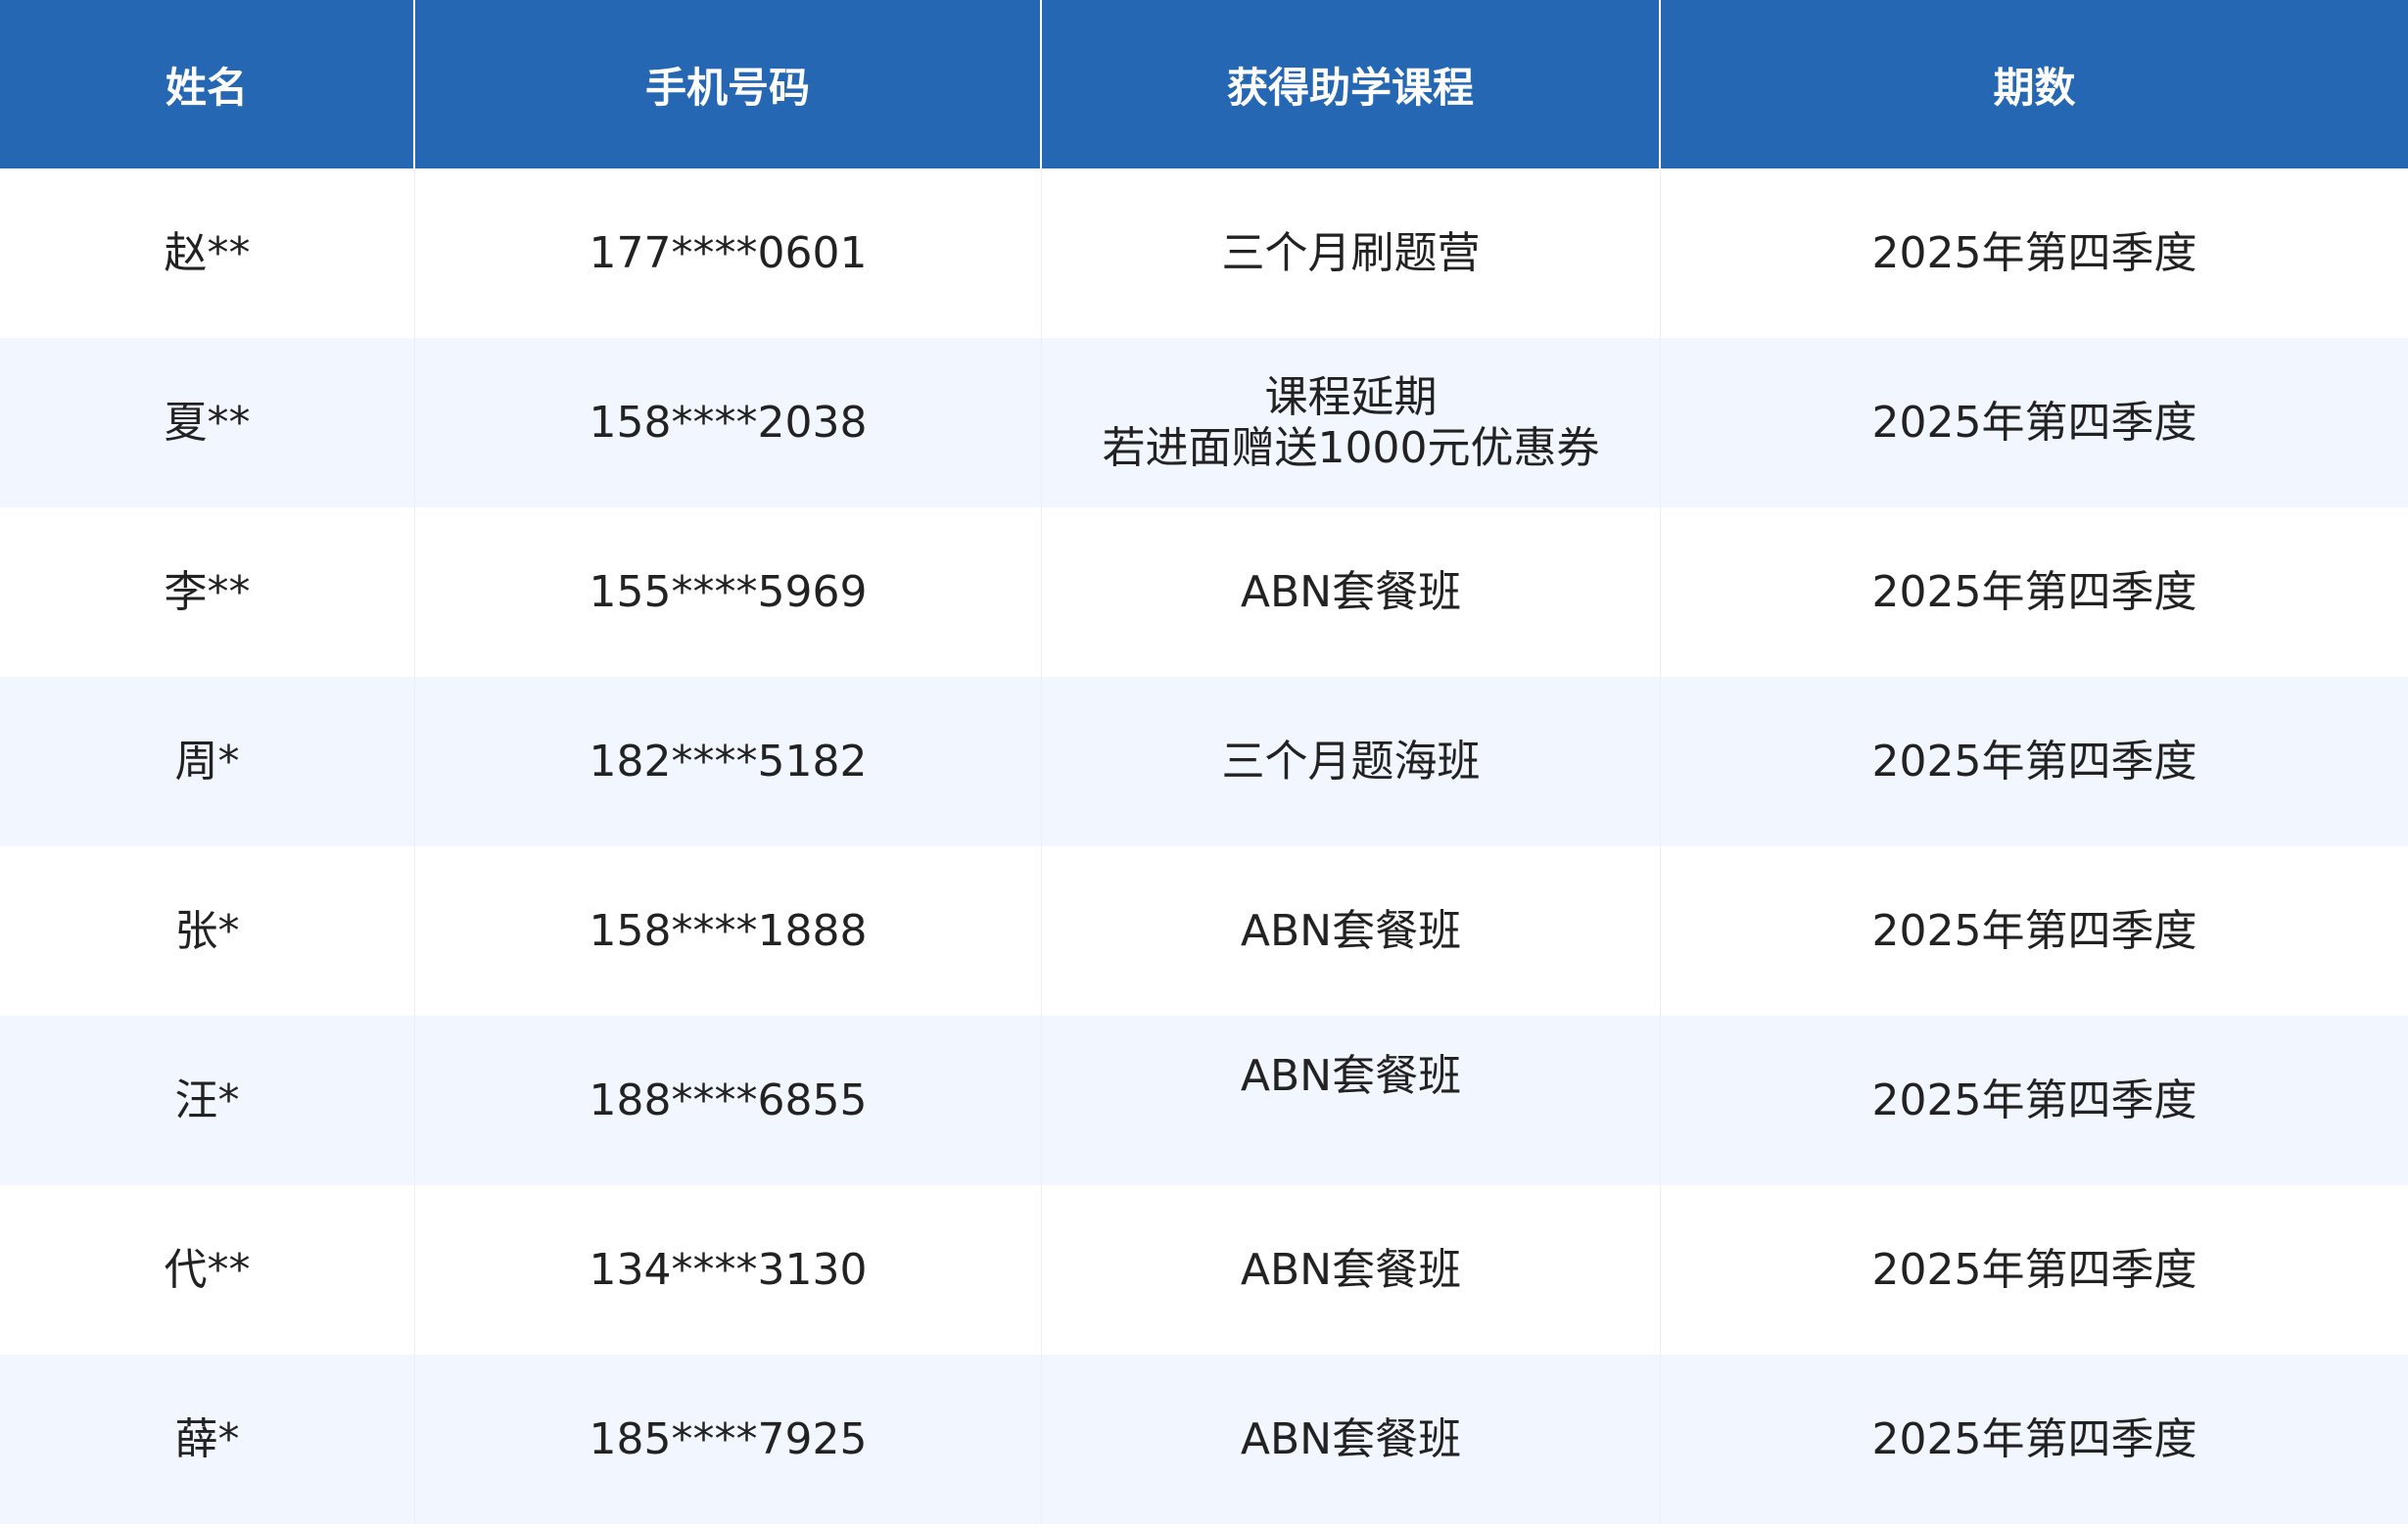  I want to click on header-course: 获得助学课程, so click(1351, 84).